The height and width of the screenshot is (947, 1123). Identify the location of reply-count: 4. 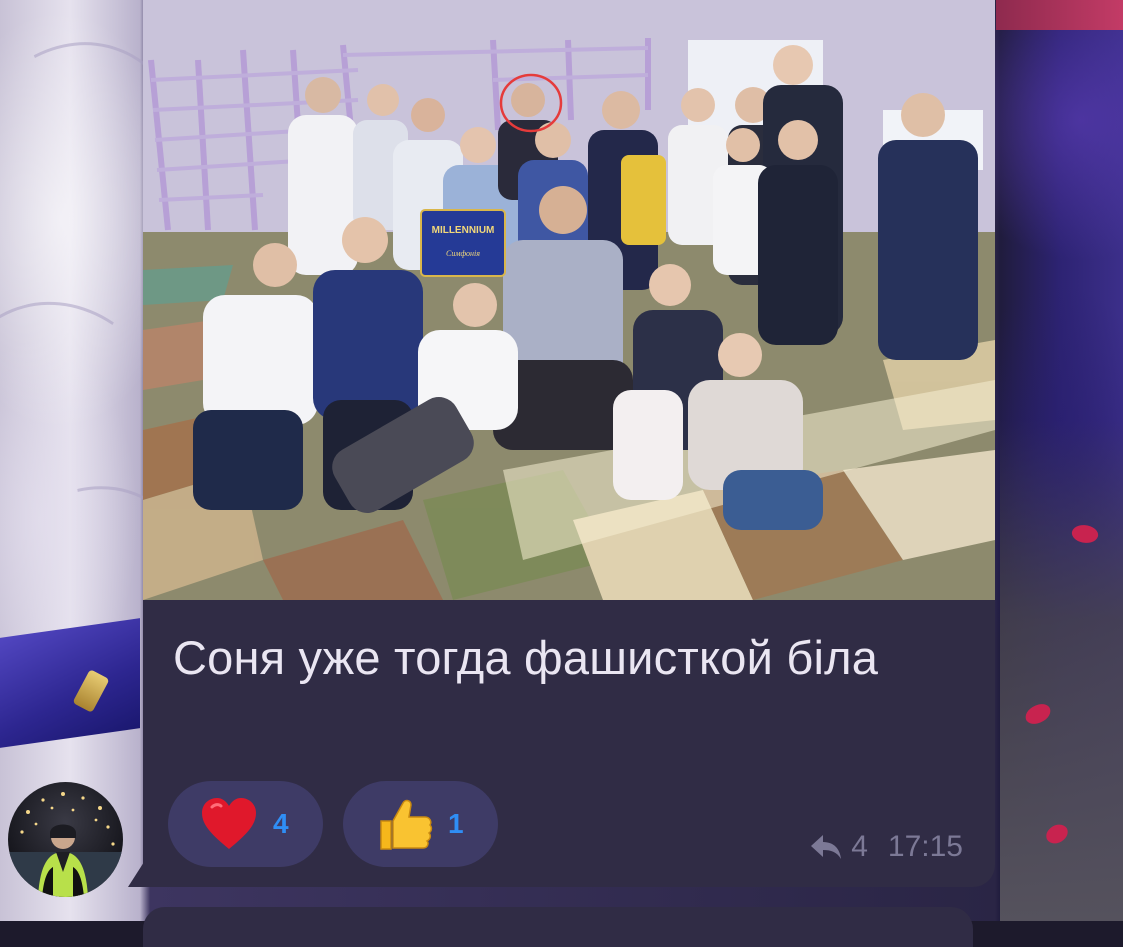
(859, 847).